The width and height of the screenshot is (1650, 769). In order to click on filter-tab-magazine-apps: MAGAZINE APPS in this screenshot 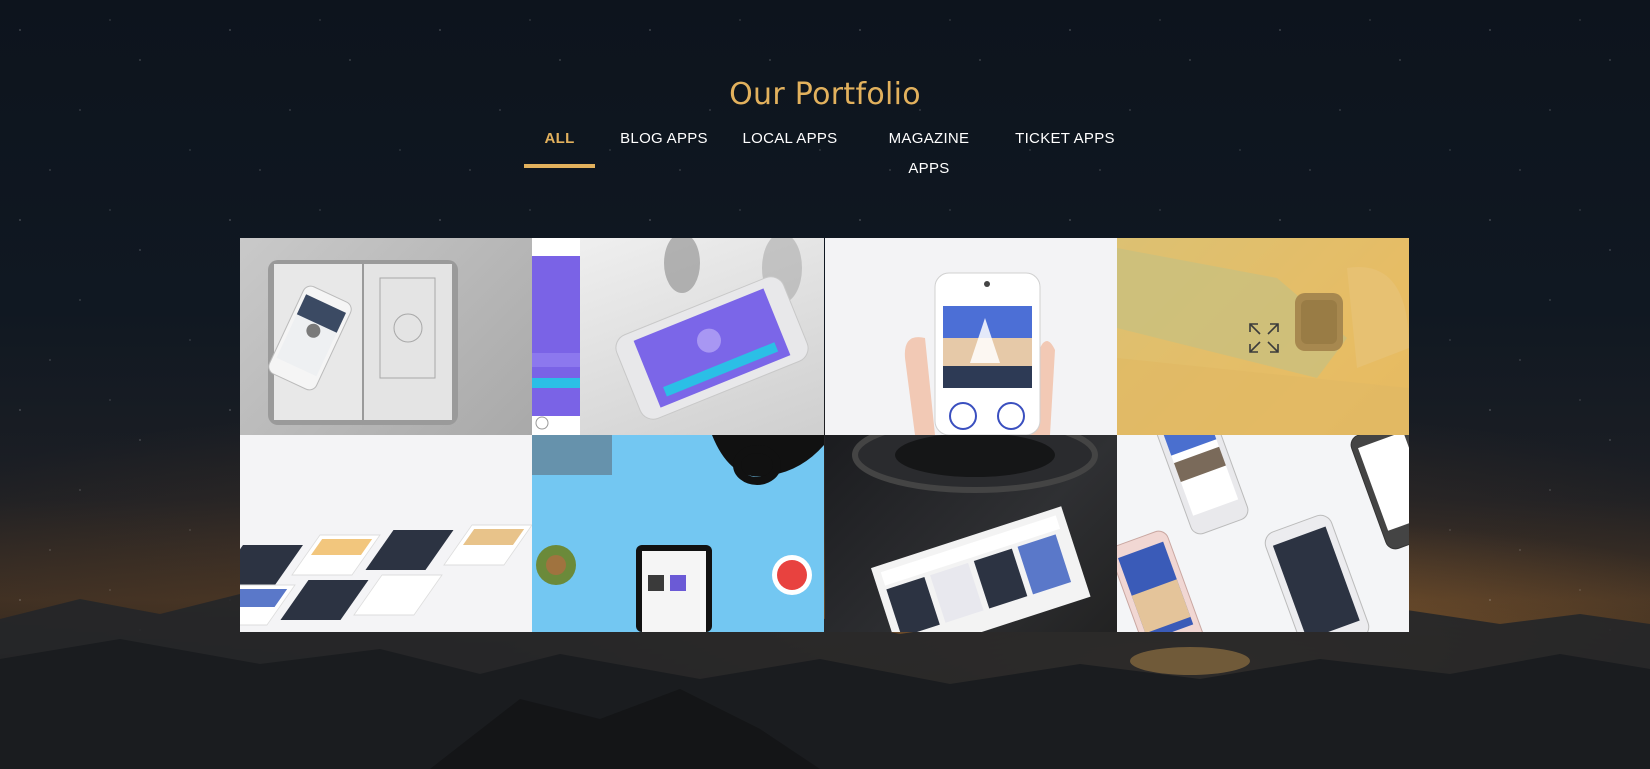, I will do `click(929, 150)`.